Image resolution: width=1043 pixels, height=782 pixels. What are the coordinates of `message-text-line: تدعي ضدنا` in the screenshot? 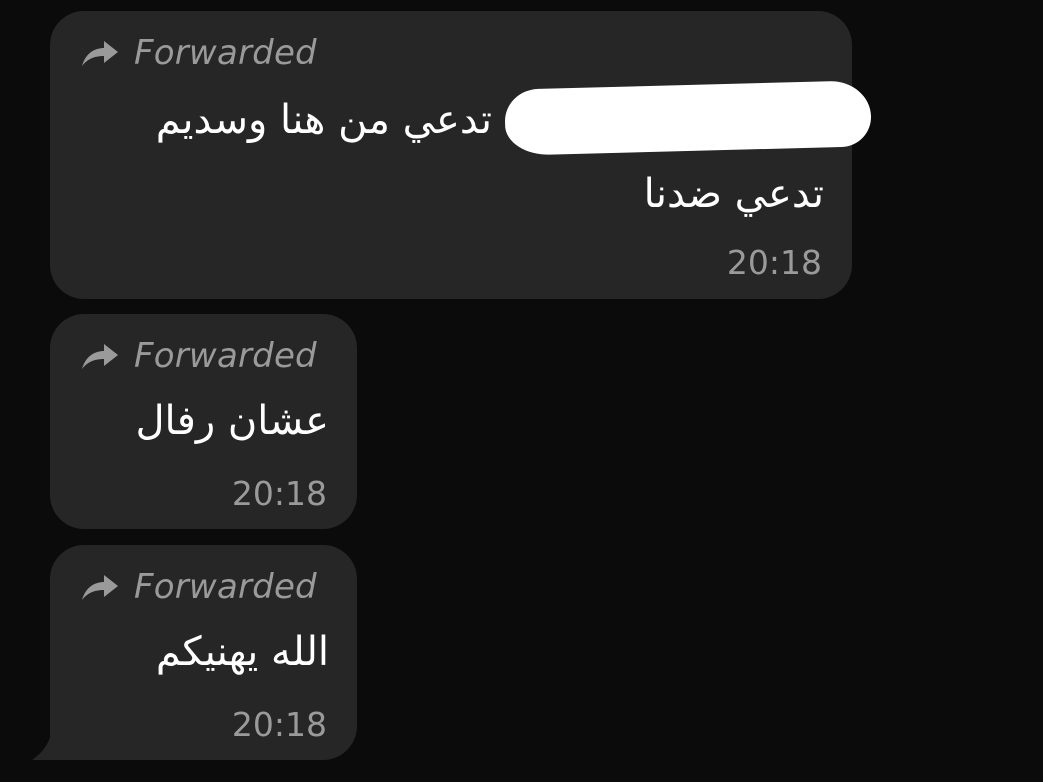 It's located at (733, 194).